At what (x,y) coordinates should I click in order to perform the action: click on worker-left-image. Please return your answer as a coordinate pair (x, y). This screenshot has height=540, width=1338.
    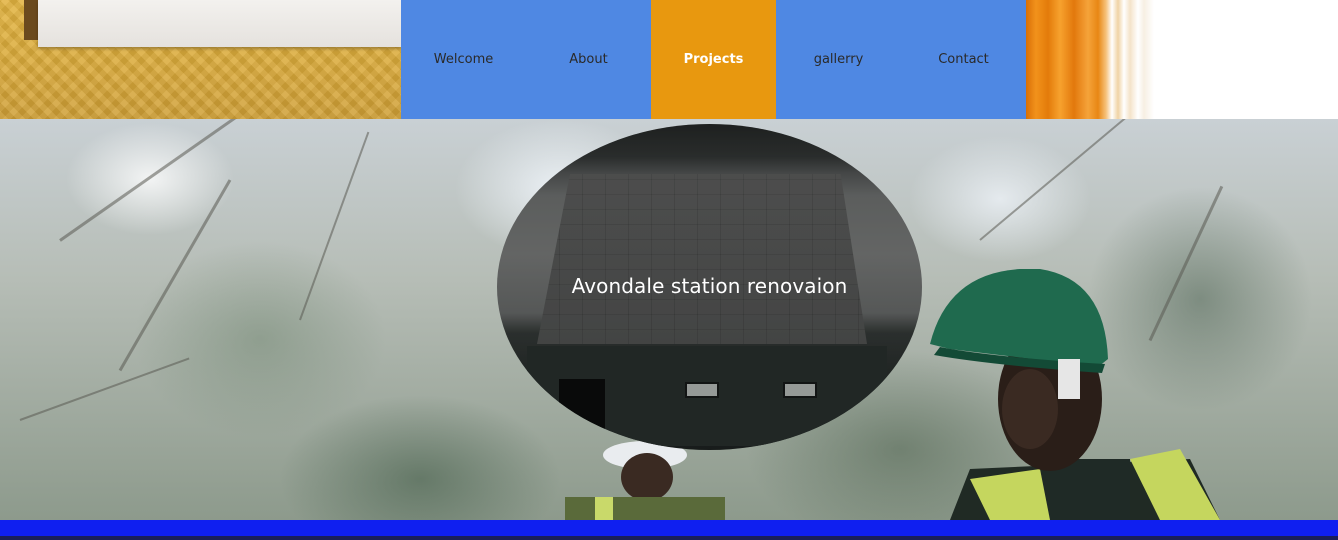
    Looking at the image, I should click on (645, 480).